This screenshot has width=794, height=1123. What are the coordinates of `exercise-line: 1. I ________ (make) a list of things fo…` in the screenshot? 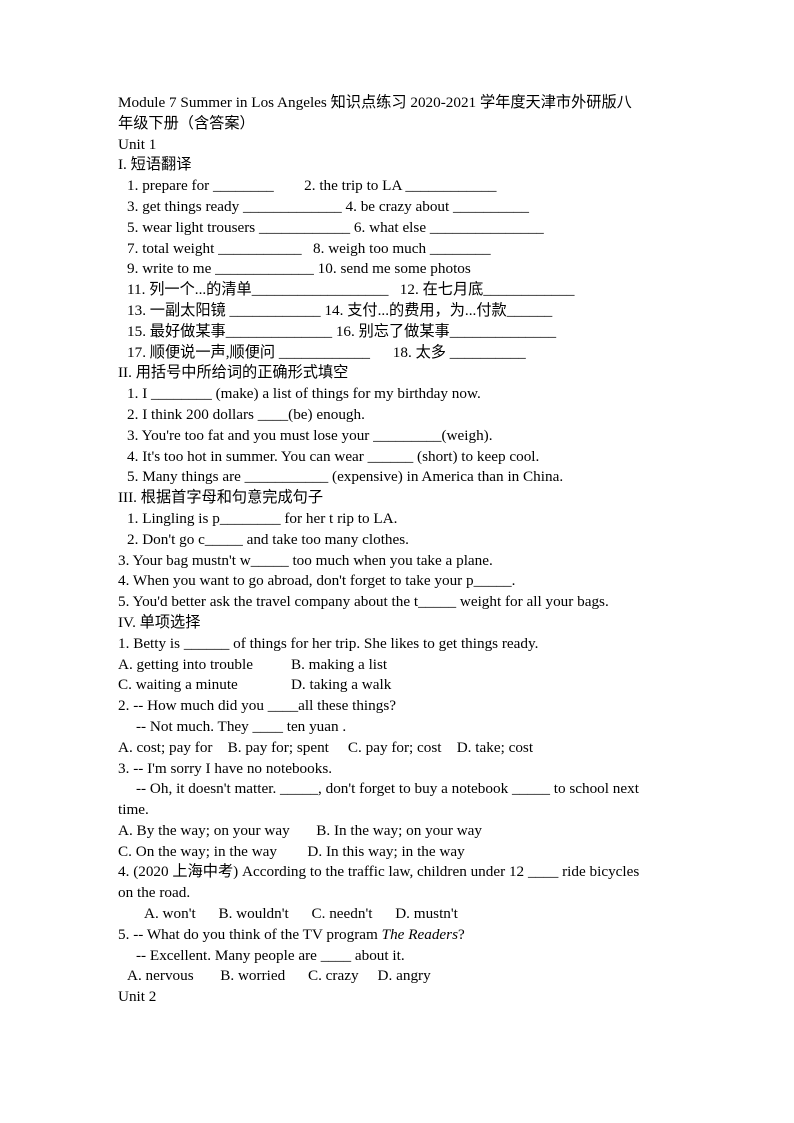 It's located at (304, 394).